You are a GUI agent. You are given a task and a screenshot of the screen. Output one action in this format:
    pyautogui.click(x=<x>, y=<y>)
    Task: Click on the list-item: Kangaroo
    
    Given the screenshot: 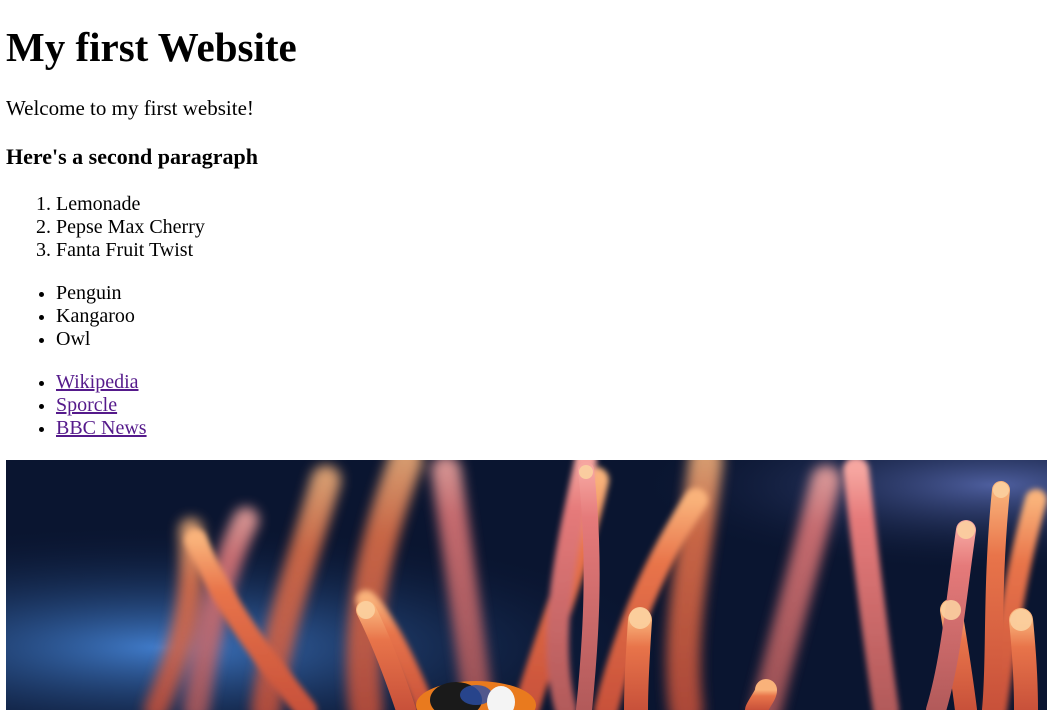 What is the action you would take?
    pyautogui.click(x=95, y=316)
    